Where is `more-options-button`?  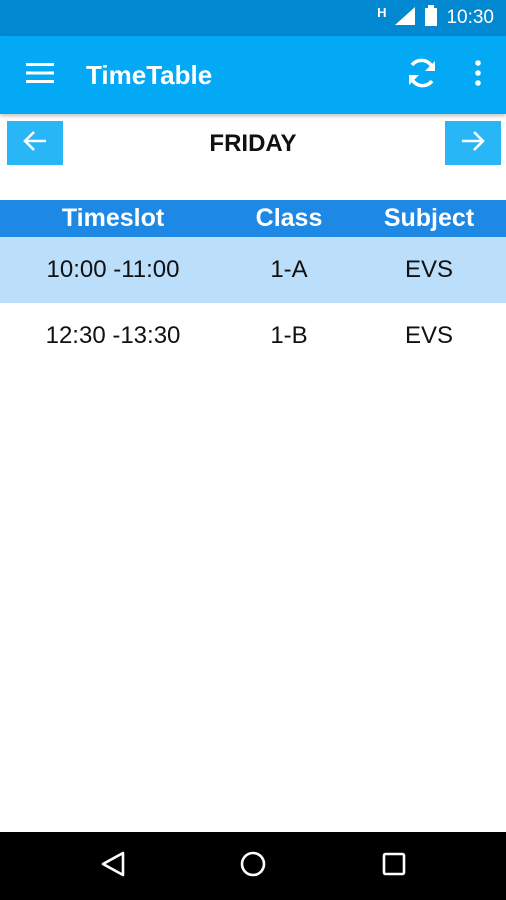
more-options-button is located at coordinates (478, 75).